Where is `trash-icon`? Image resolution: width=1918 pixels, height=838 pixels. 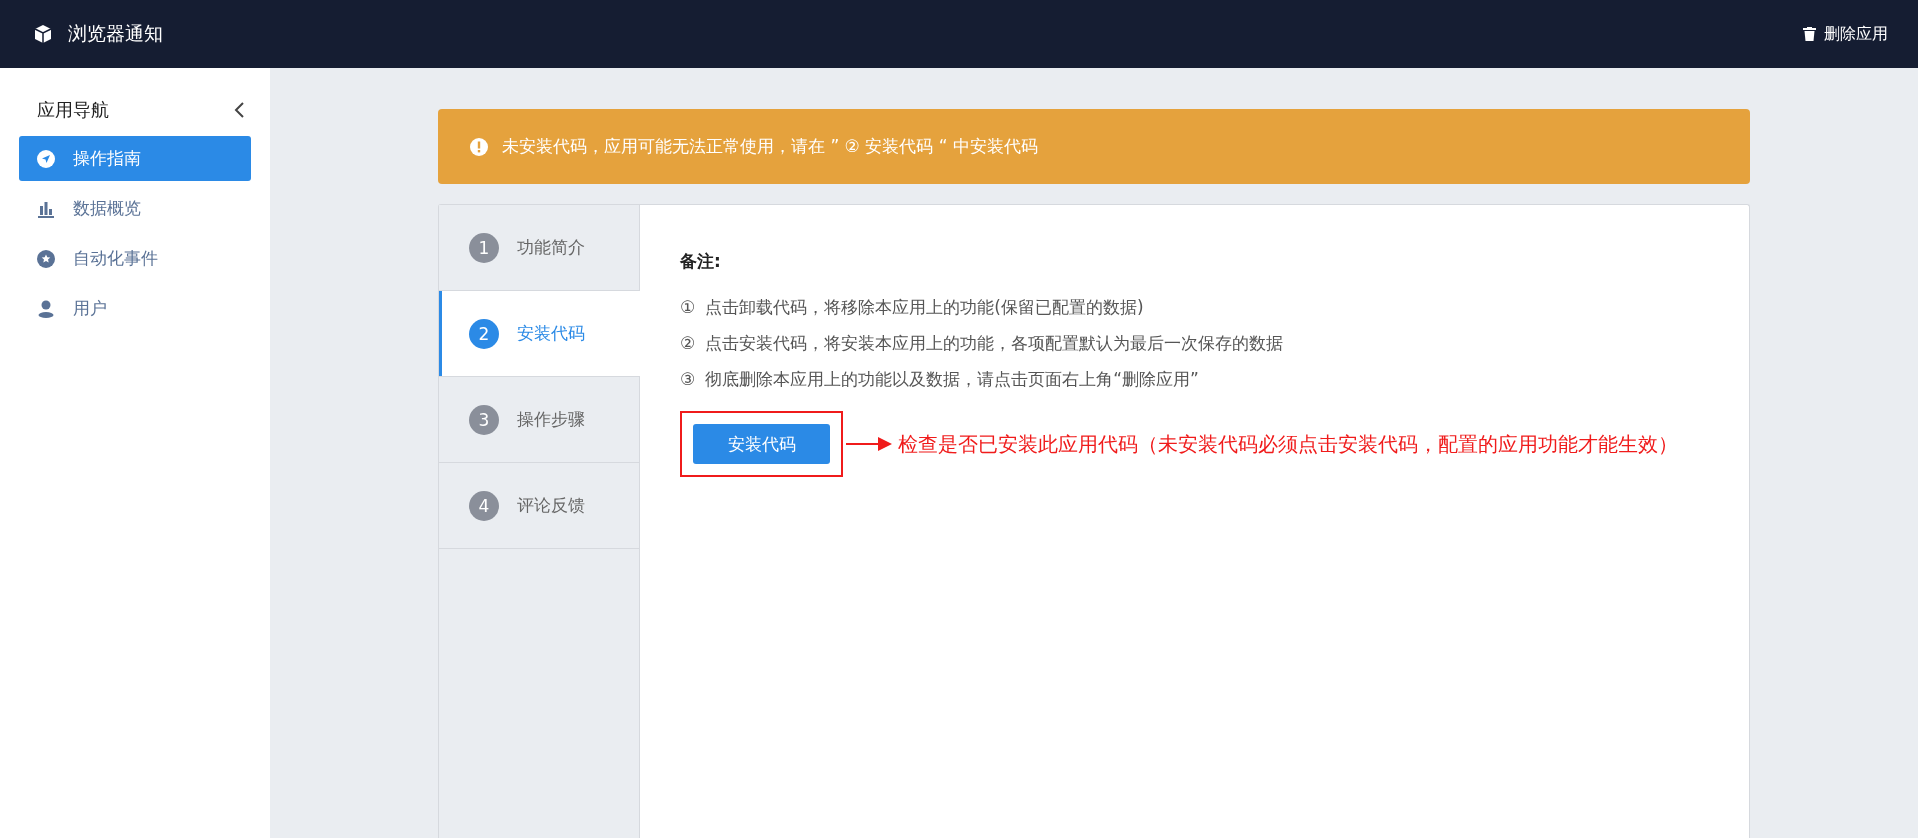 trash-icon is located at coordinates (1809, 34).